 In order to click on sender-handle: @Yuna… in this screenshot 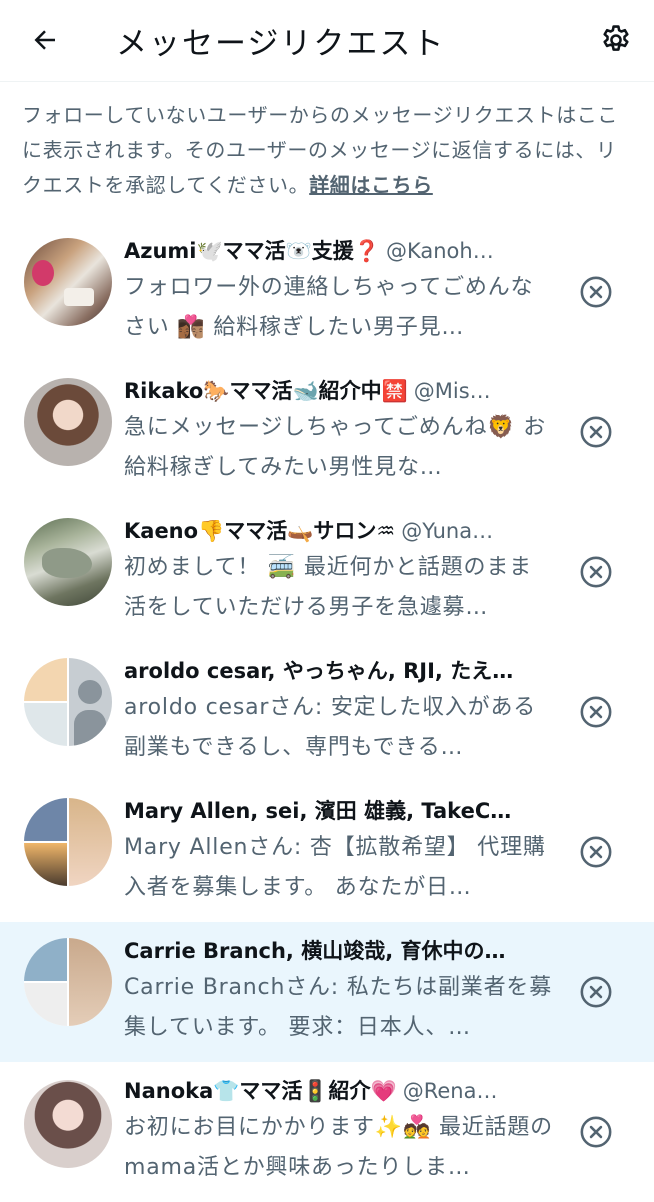, I will do `click(447, 531)`.